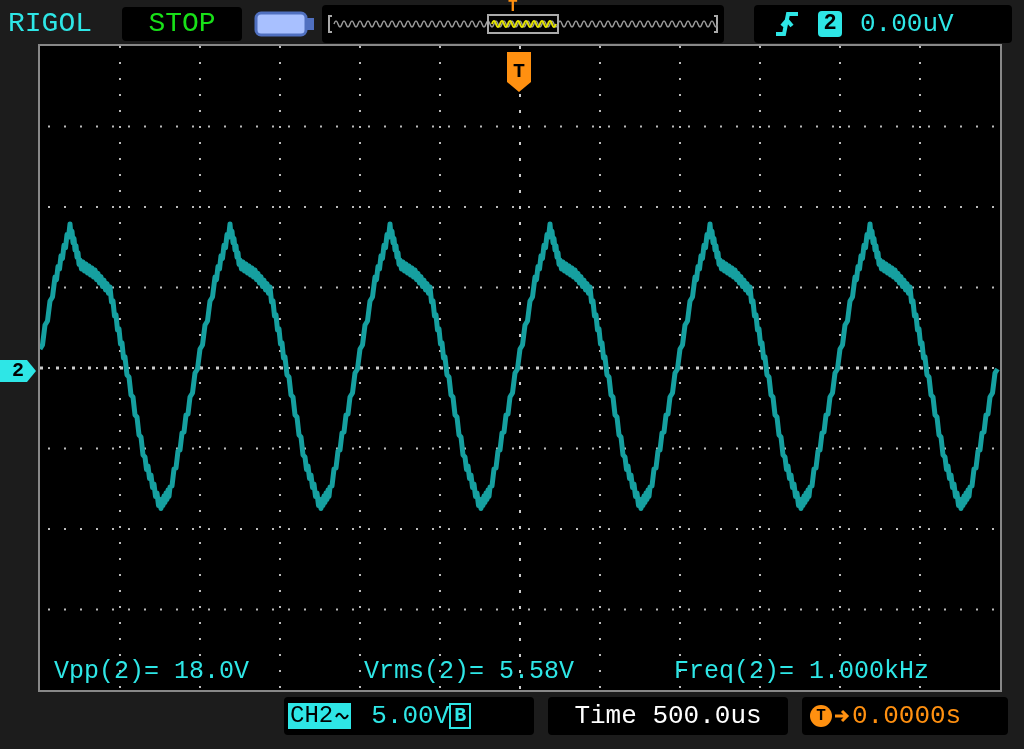 Image resolution: width=1024 pixels, height=749 pixels. What do you see at coordinates (668, 716) in the screenshot?
I see `timebase: Time 500.0us` at bounding box center [668, 716].